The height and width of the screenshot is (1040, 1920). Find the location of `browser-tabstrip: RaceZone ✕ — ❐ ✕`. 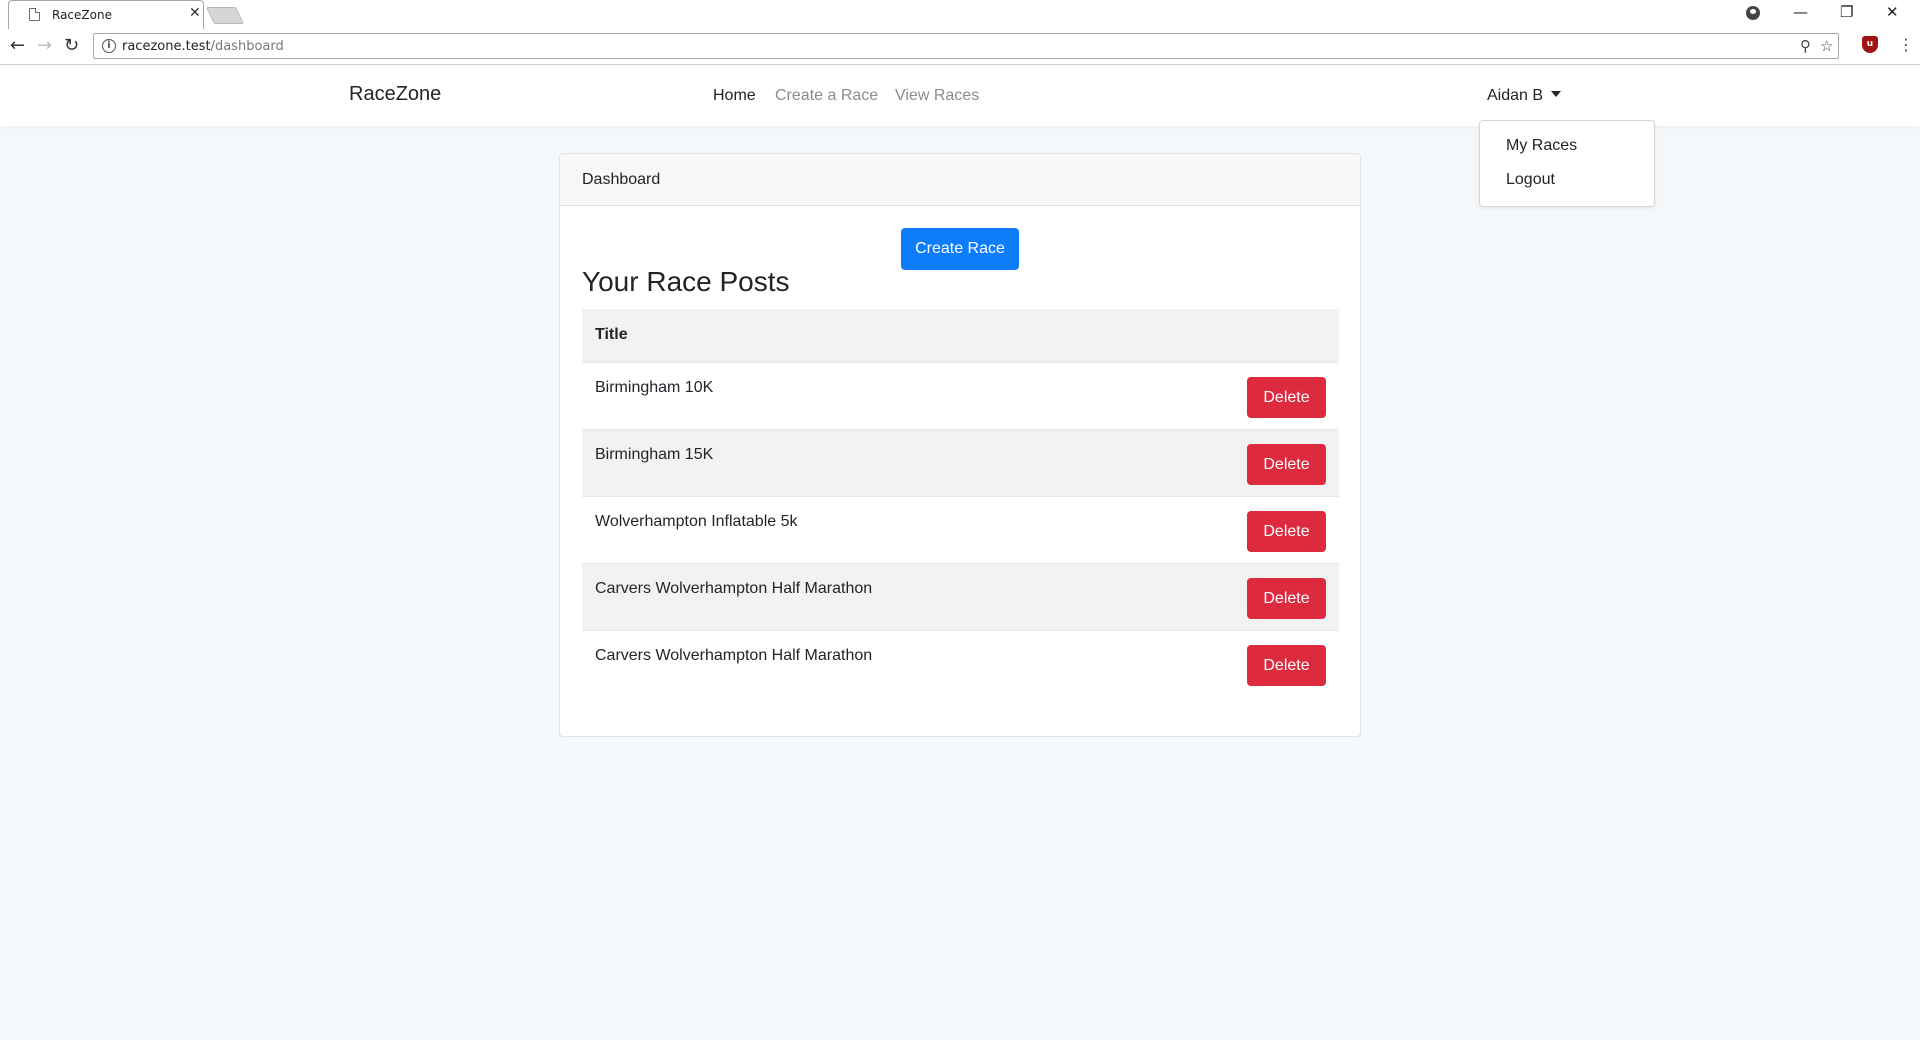

browser-tabstrip: RaceZone ✕ — ❐ ✕ is located at coordinates (960, 15).